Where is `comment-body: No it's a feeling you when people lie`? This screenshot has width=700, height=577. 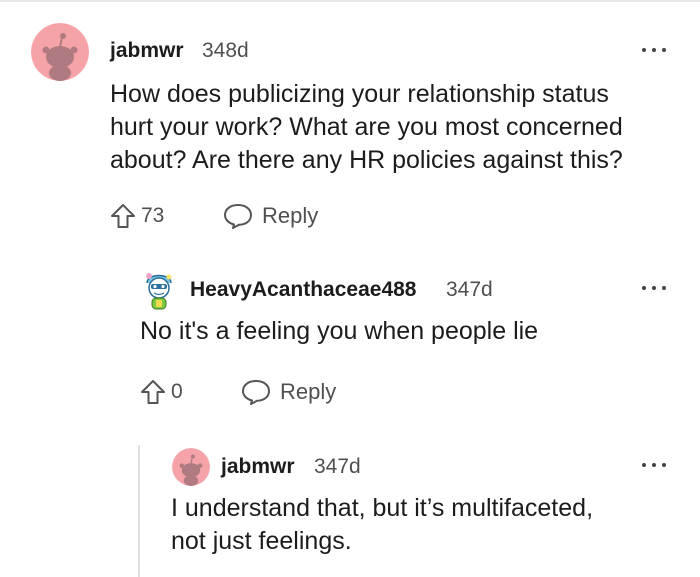
comment-body: No it's a feeling you when people lie is located at coordinates (339, 331).